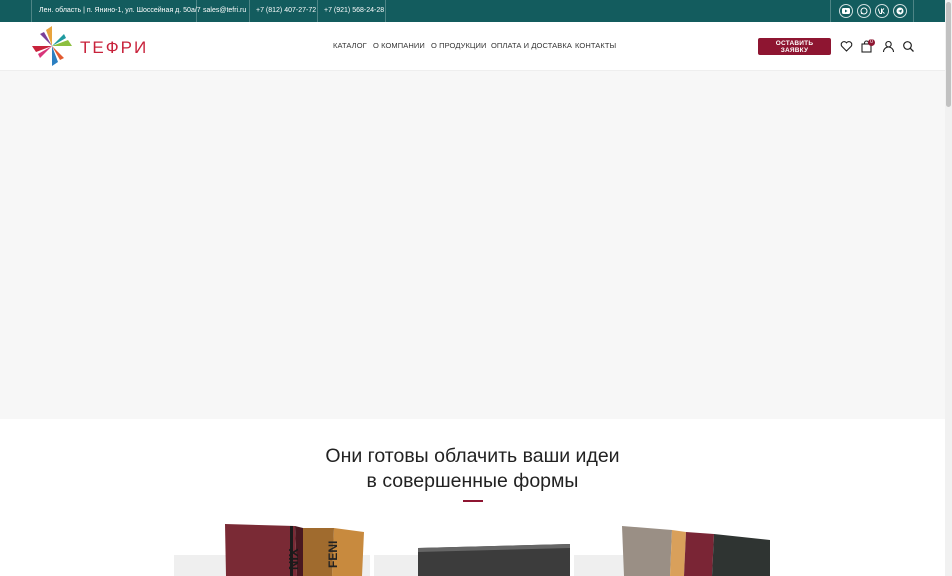  Describe the element at coordinates (473, 501) in the screenshot. I see `title-divider` at that location.